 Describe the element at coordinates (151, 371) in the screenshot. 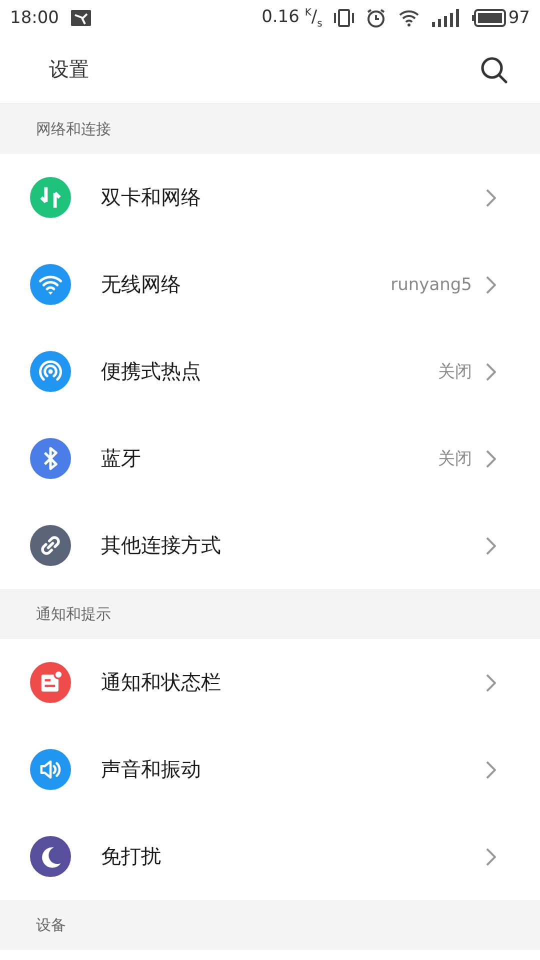

I see `item-label: 便携式热点` at that location.